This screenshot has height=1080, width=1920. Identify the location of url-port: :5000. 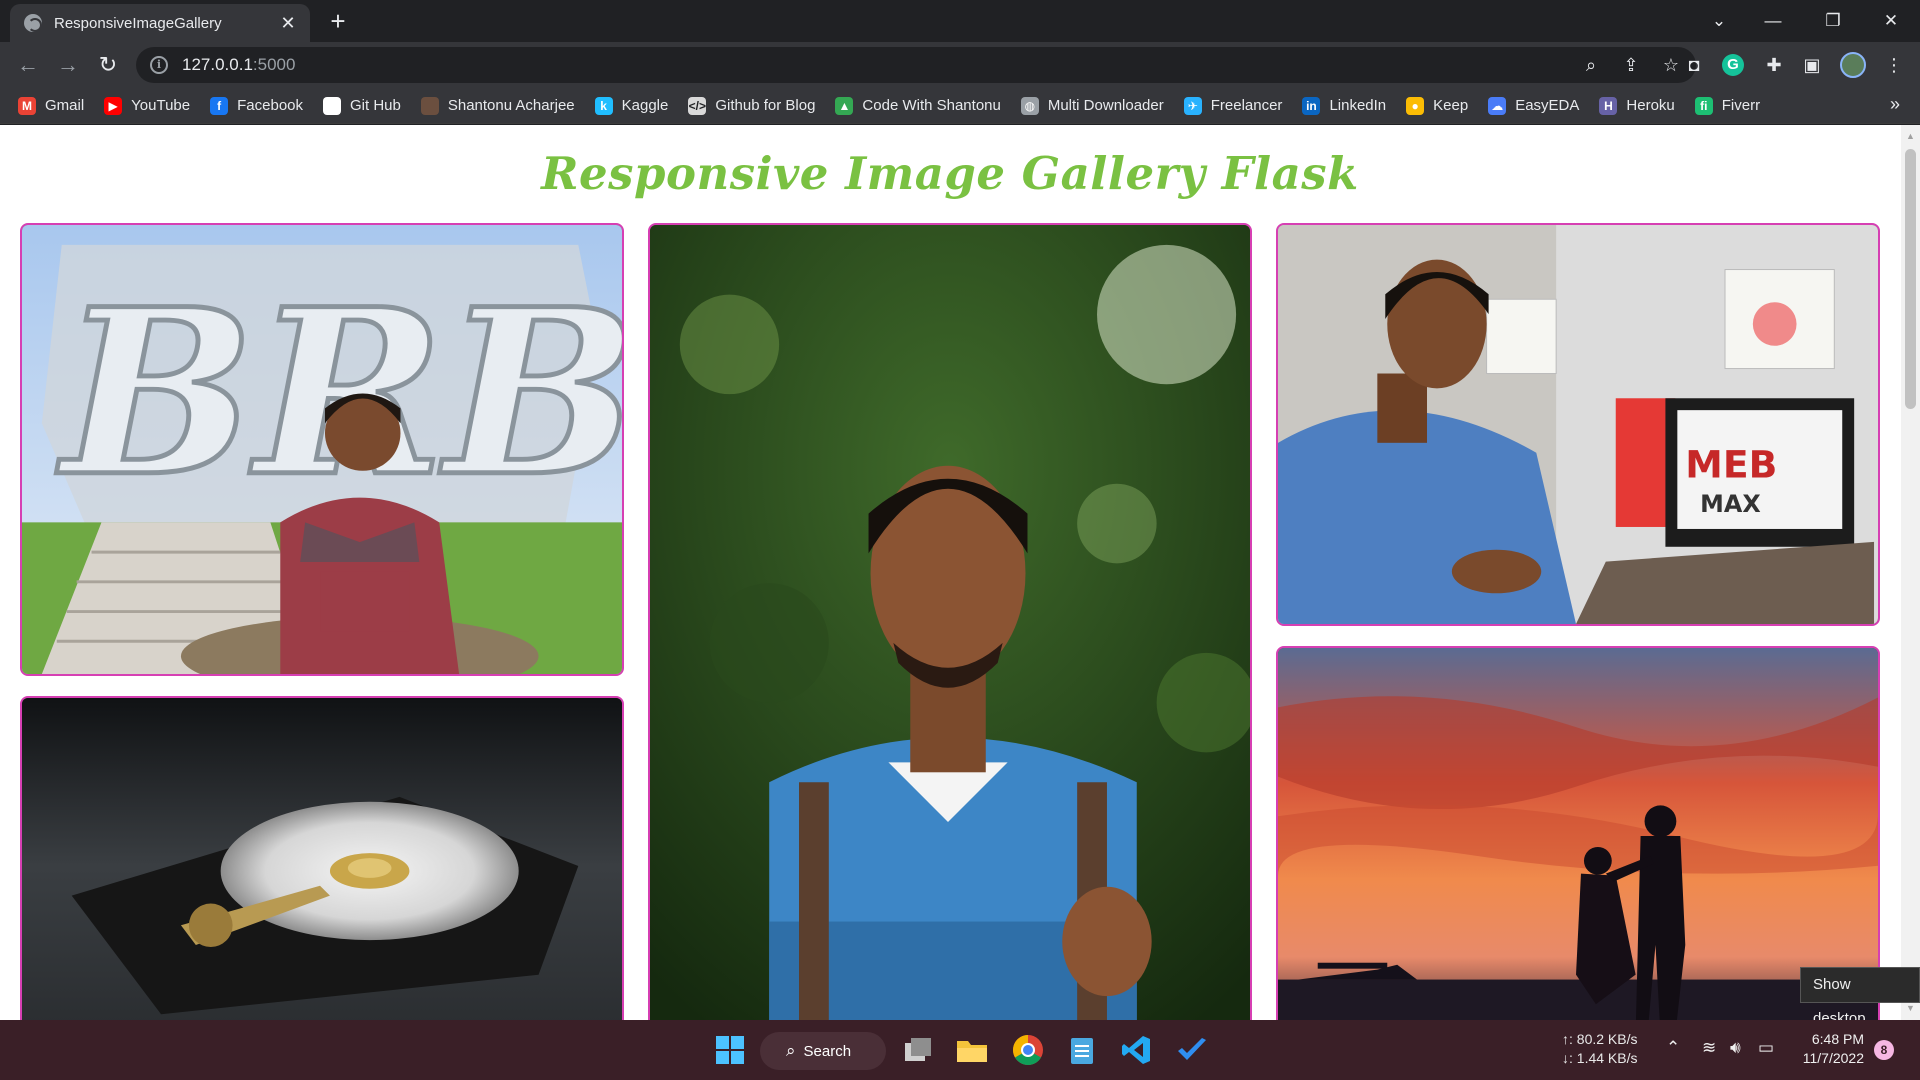
(274, 64).